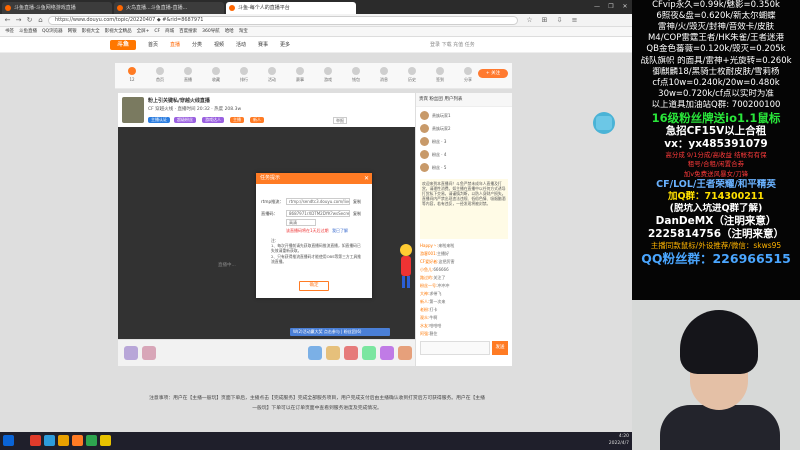 Image resolution: width=800 pixels, height=450 pixels. What do you see at coordinates (270, 178) in the screenshot?
I see `dialog-title: 任务提示` at bounding box center [270, 178].